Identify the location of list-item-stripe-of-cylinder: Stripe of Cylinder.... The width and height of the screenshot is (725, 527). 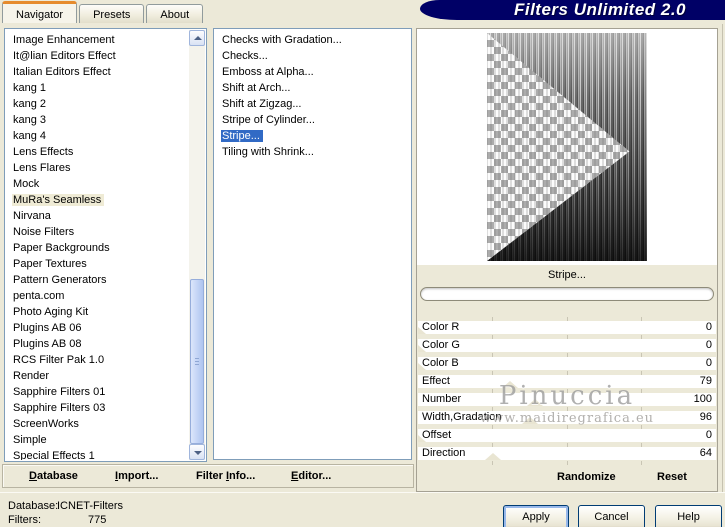
(312, 120).